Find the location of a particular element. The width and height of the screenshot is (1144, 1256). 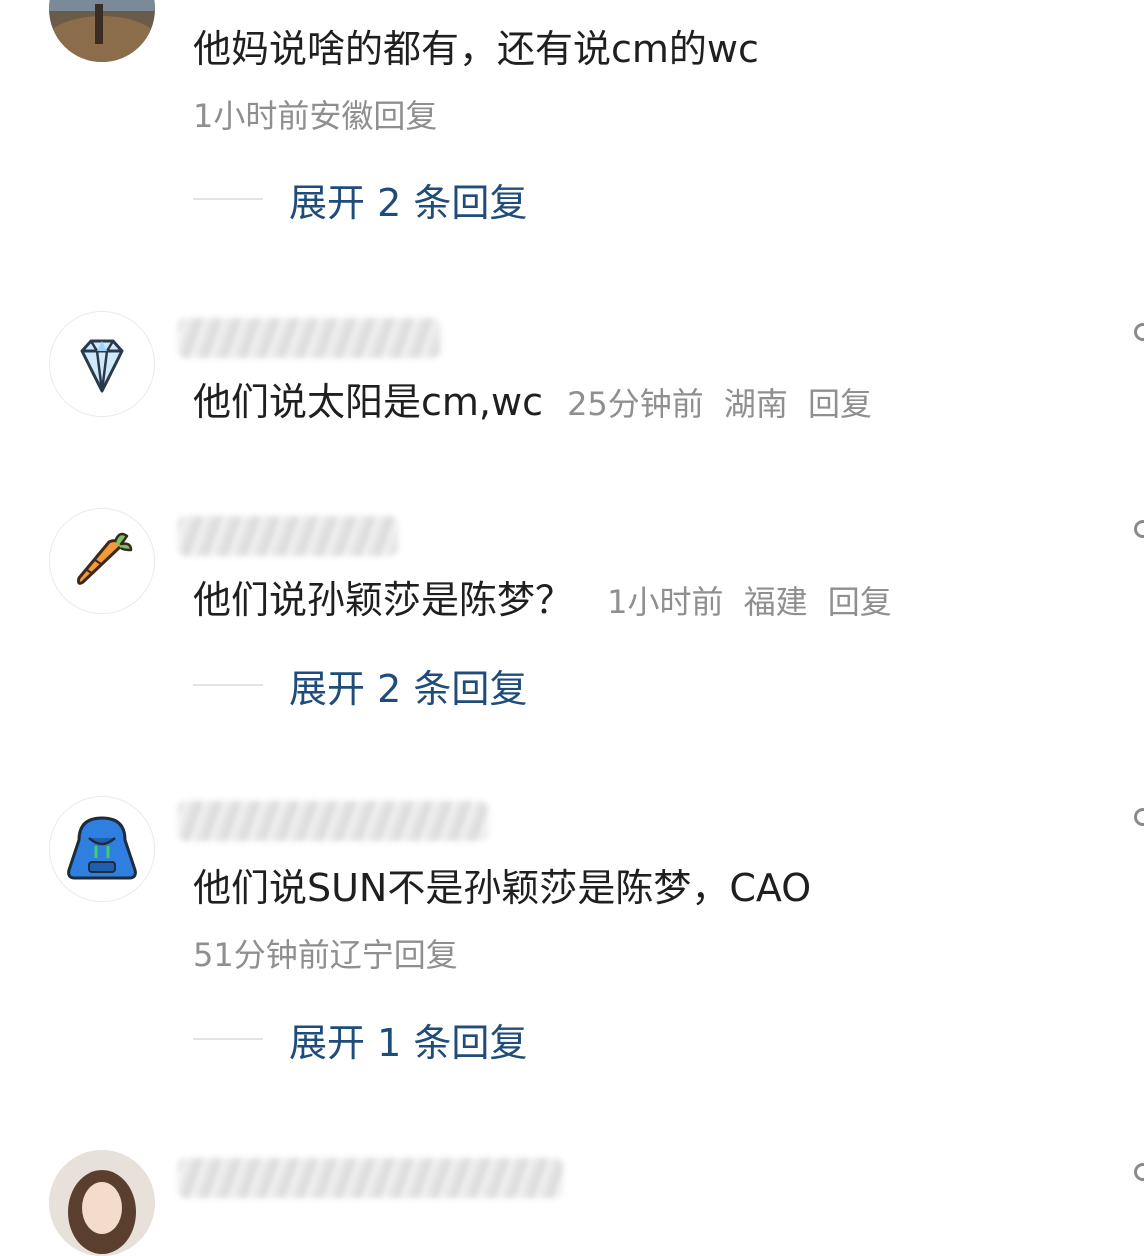

comment-meta: 1小时前安徽回复 is located at coordinates (315, 116).